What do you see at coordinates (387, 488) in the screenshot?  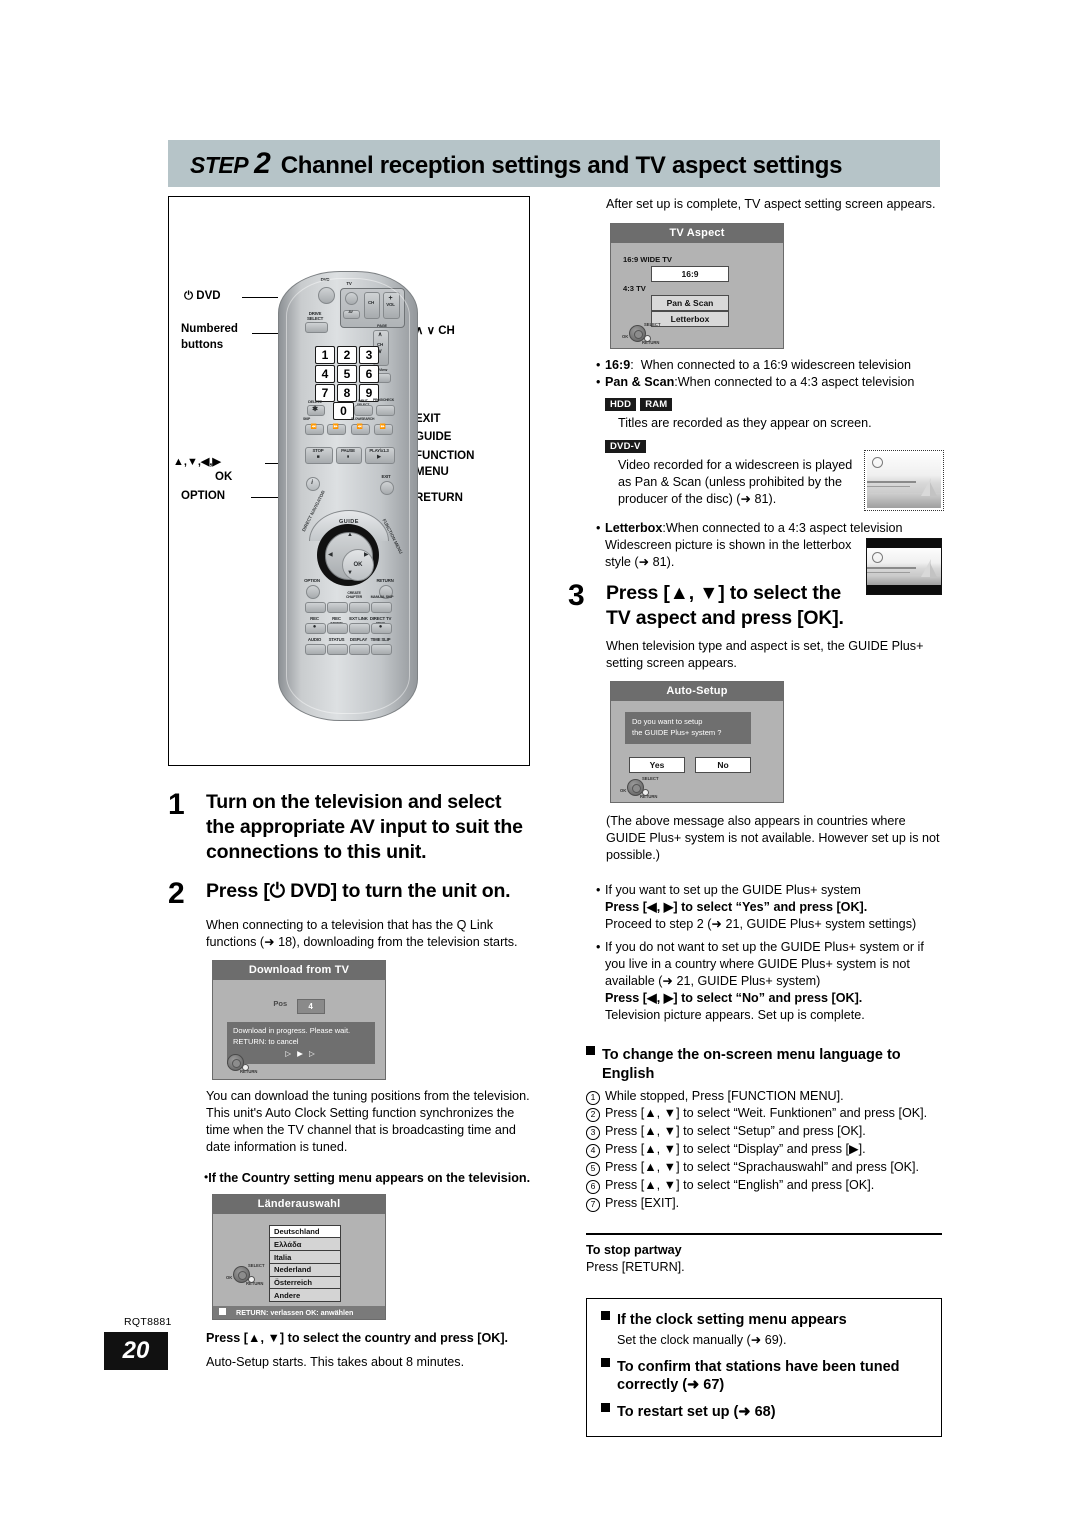 I see `remote-button-exit` at bounding box center [387, 488].